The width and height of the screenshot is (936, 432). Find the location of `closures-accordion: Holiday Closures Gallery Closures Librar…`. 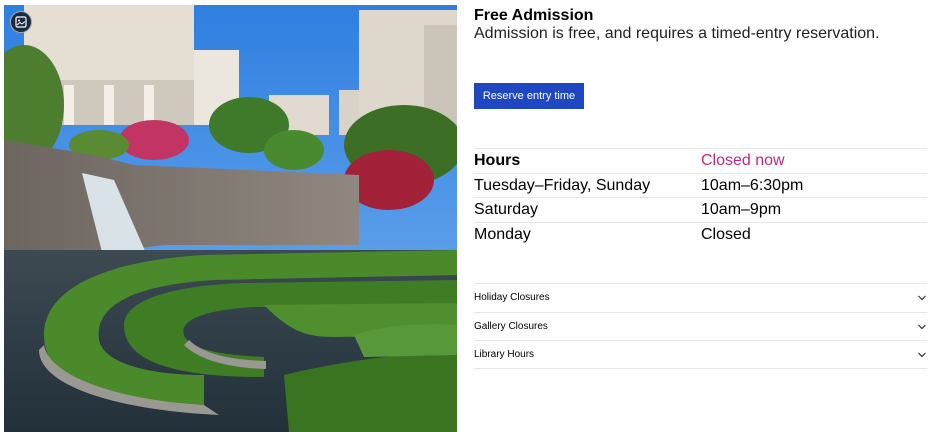

closures-accordion: Holiday Closures Gallery Closures Librar… is located at coordinates (700, 326).